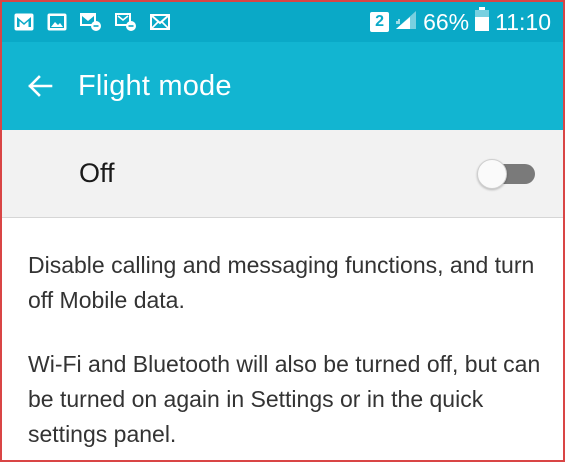  I want to click on message-icon, so click(160, 22).